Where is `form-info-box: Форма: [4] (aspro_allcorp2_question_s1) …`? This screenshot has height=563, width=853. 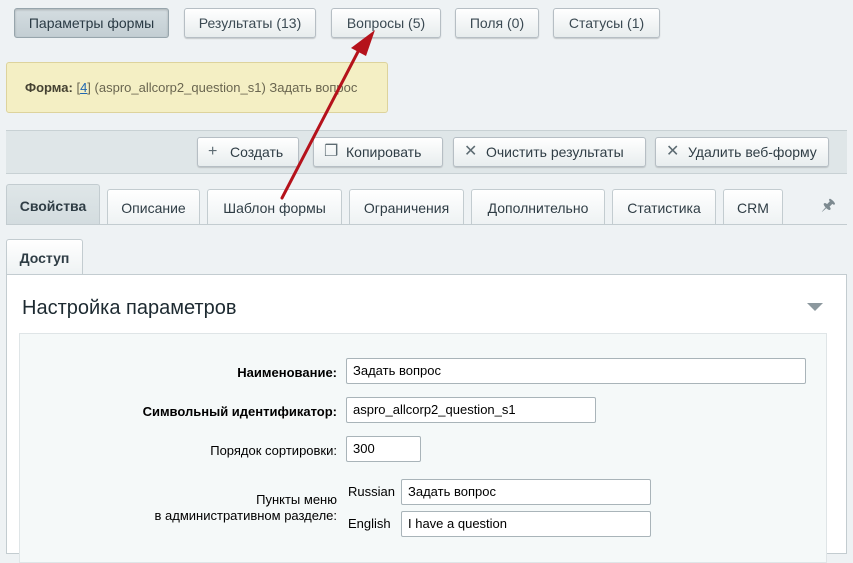 form-info-box: Форма: [4] (aspro_allcorp2_question_s1) … is located at coordinates (197, 87).